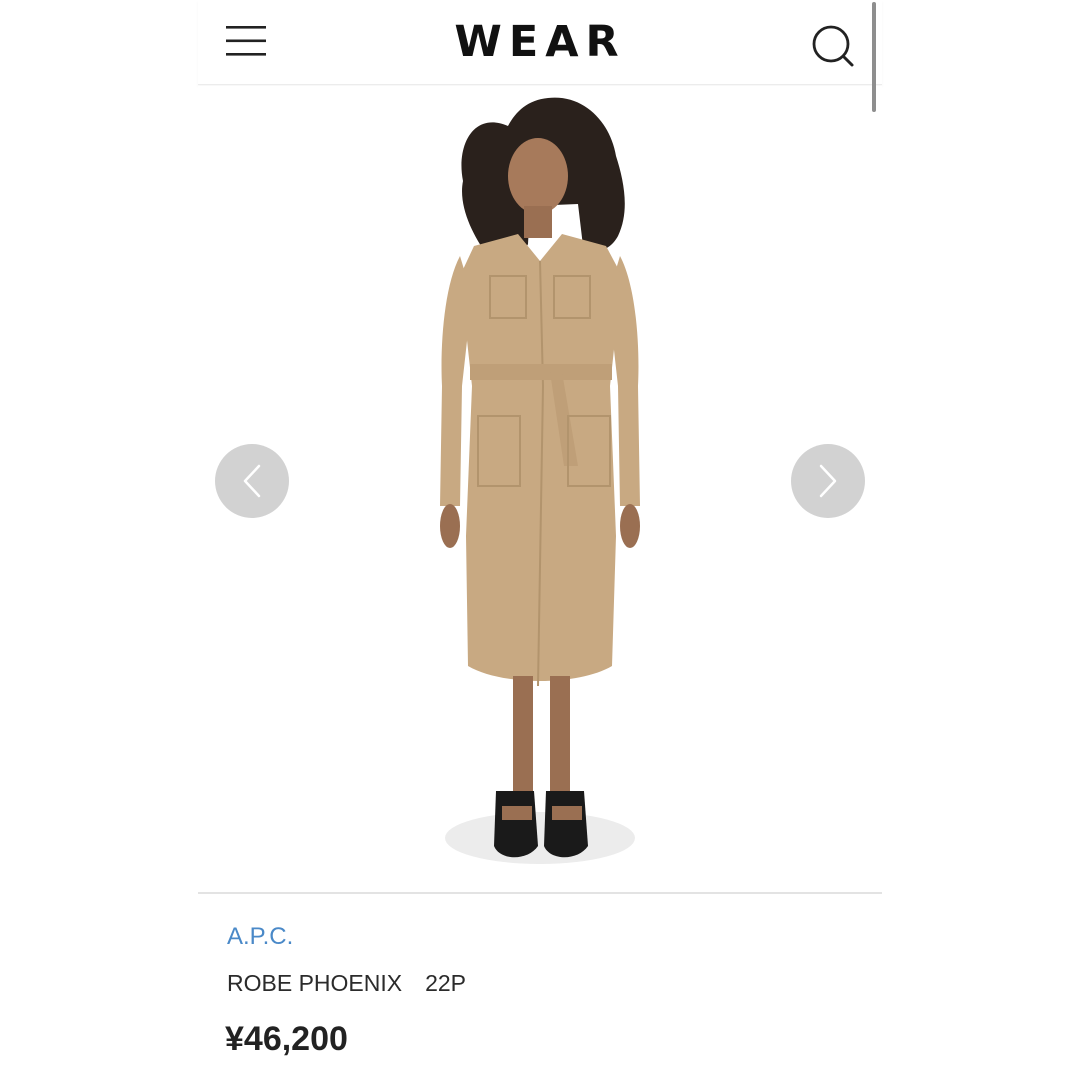 Image resolution: width=1080 pixels, height=1080 pixels. I want to click on divider, so click(540, 893).